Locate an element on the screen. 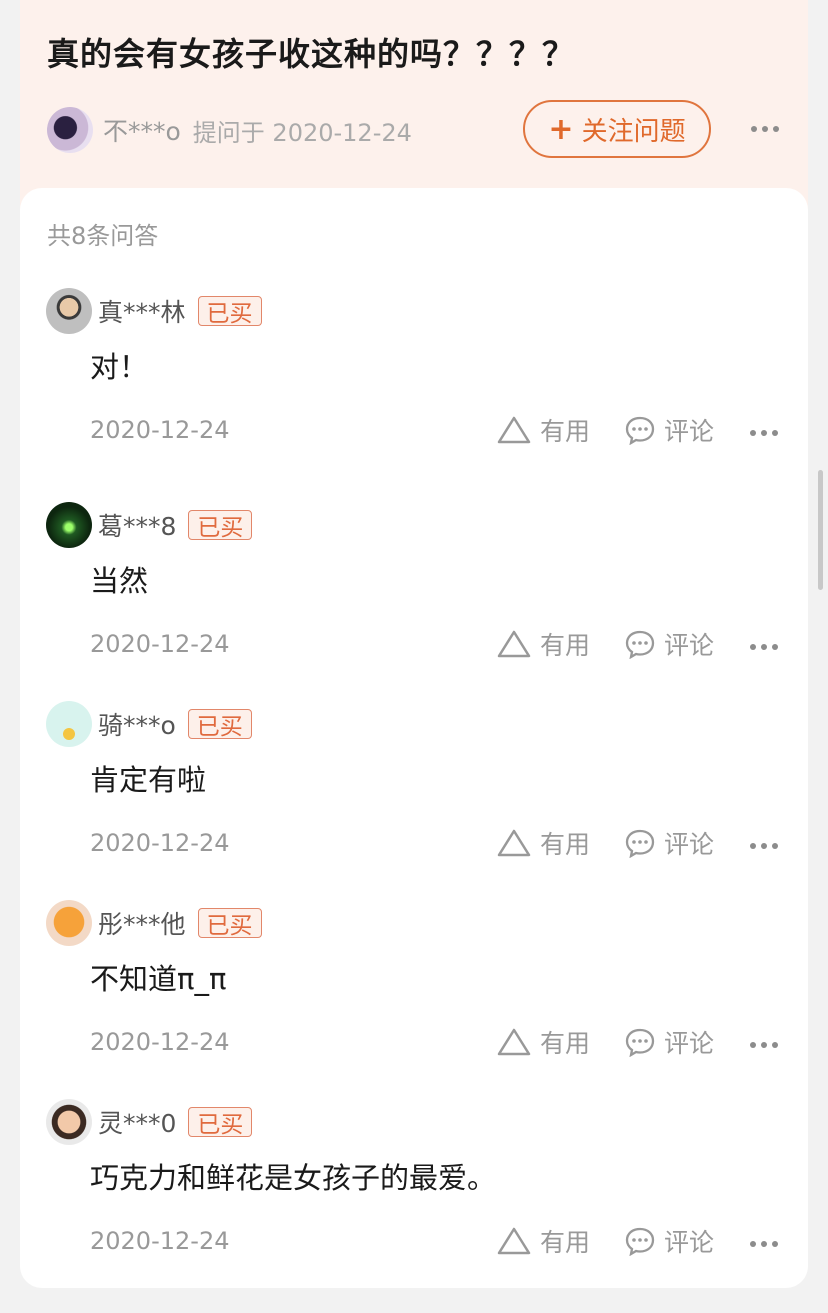 The width and height of the screenshot is (828, 1313). answer-text: 不知道π_π is located at coordinates (158, 979).